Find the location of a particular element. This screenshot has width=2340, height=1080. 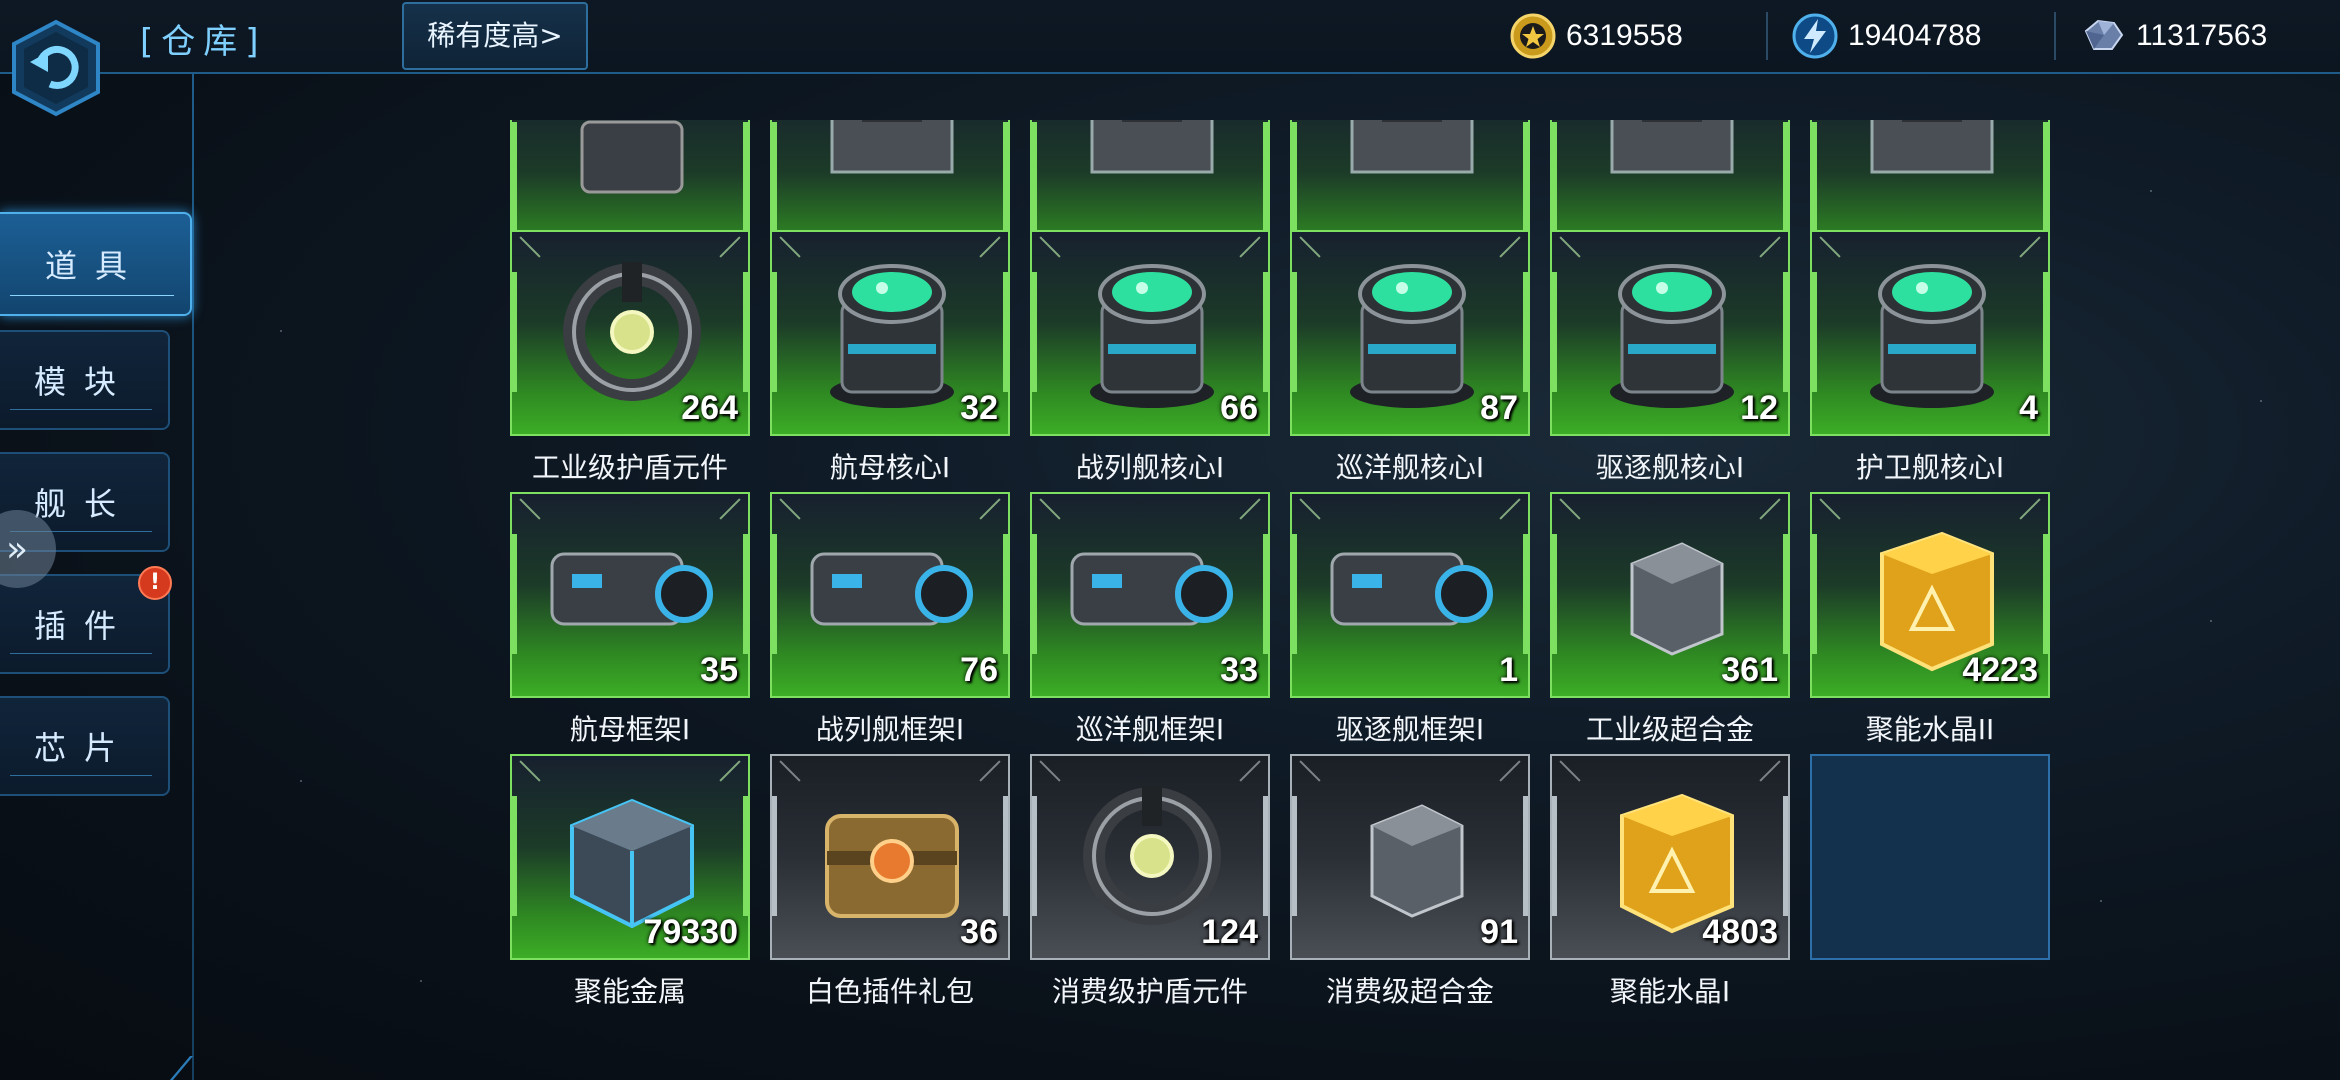

item-slot-frame: 79330 is located at coordinates (630, 857).